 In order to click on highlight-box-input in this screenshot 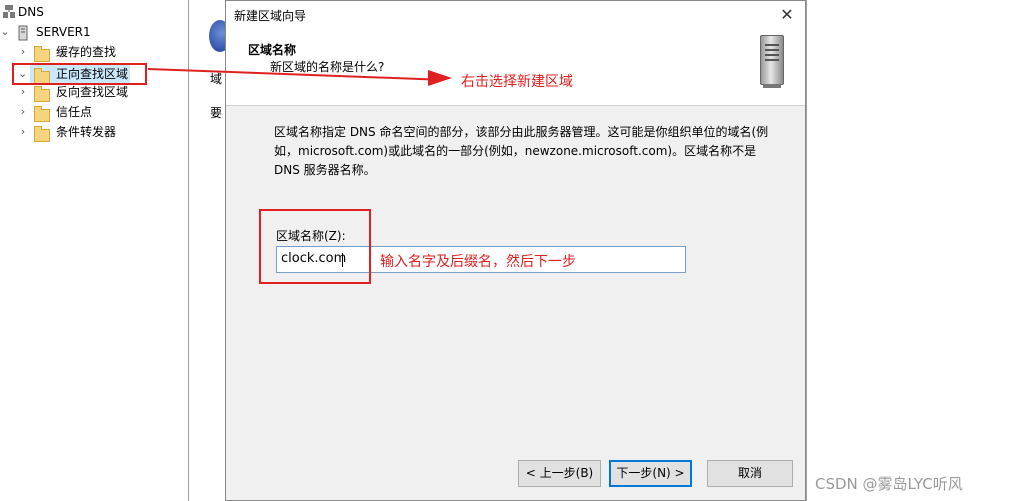, I will do `click(315, 246)`.